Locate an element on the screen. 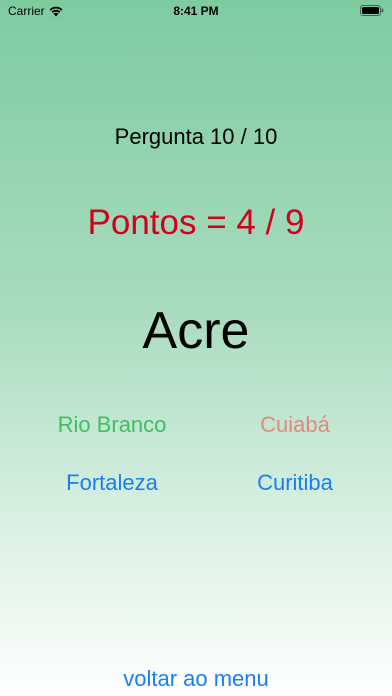 This screenshot has height=696, width=392. back-to-menu-button: voltar ao menu is located at coordinates (196, 679).